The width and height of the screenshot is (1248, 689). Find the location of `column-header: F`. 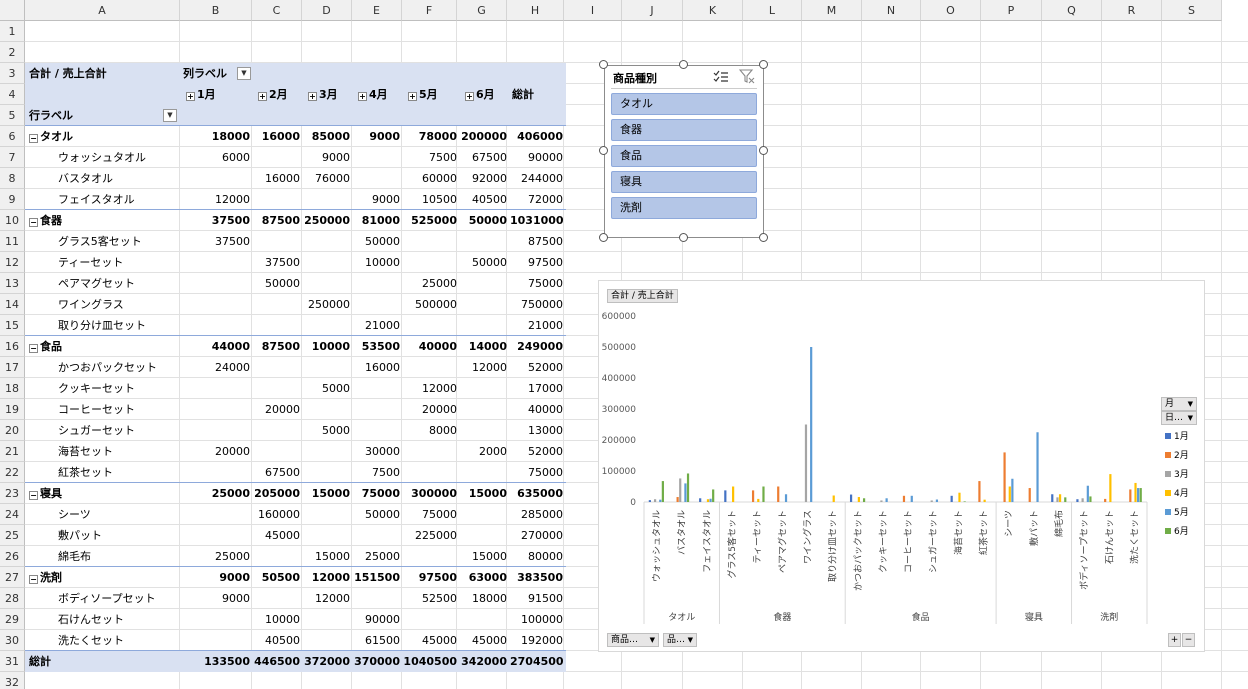

column-header: F is located at coordinates (429, 10).